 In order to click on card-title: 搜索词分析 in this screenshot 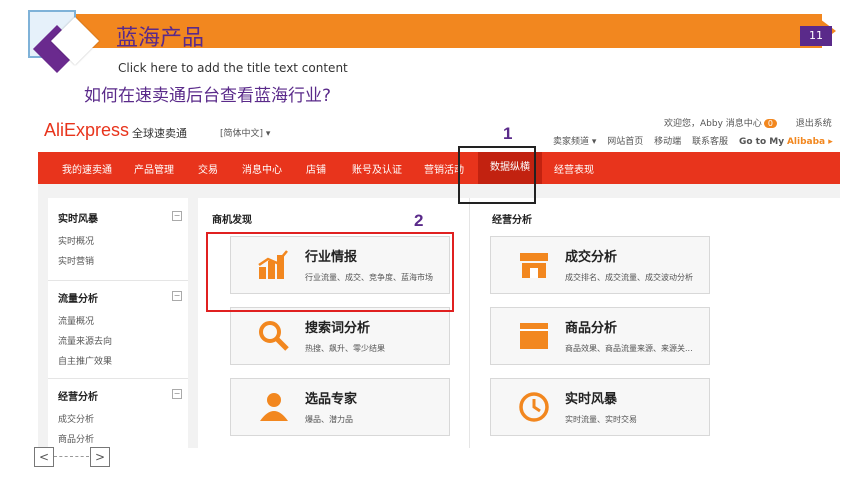, I will do `click(338, 328)`.